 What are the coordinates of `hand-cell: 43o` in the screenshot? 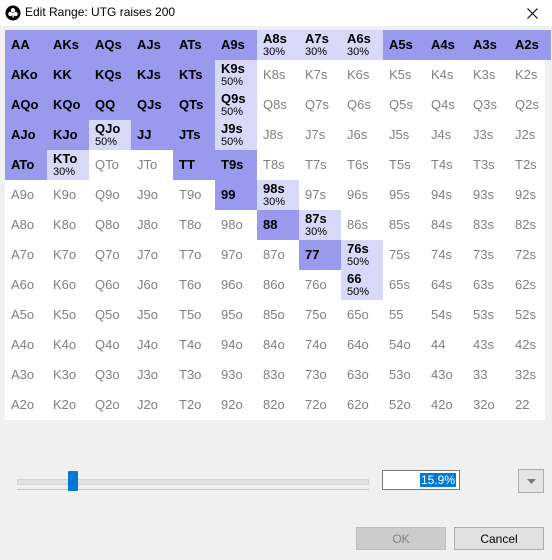 It's located at (446, 375).